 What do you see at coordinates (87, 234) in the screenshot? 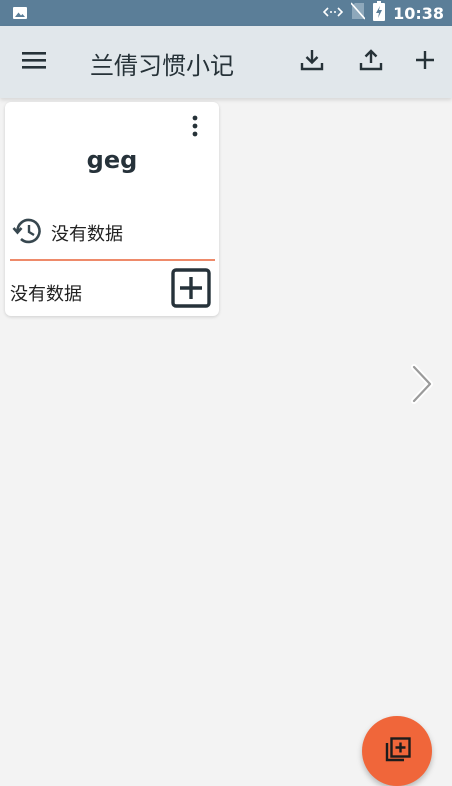
I see `history-text: 没有数据` at bounding box center [87, 234].